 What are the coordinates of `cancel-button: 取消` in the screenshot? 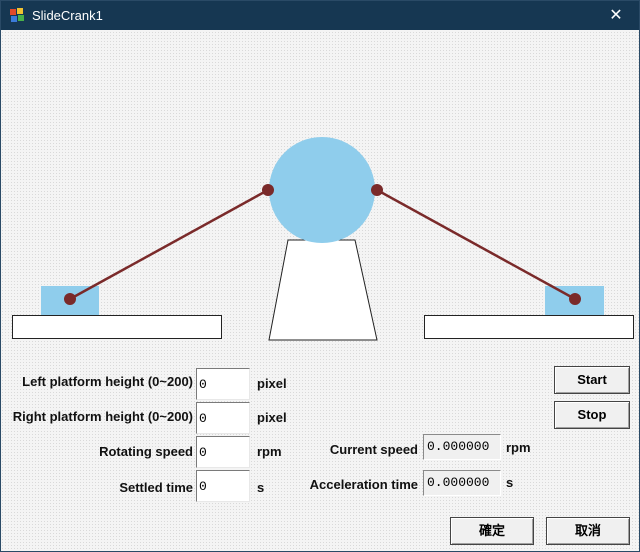 It's located at (588, 531).